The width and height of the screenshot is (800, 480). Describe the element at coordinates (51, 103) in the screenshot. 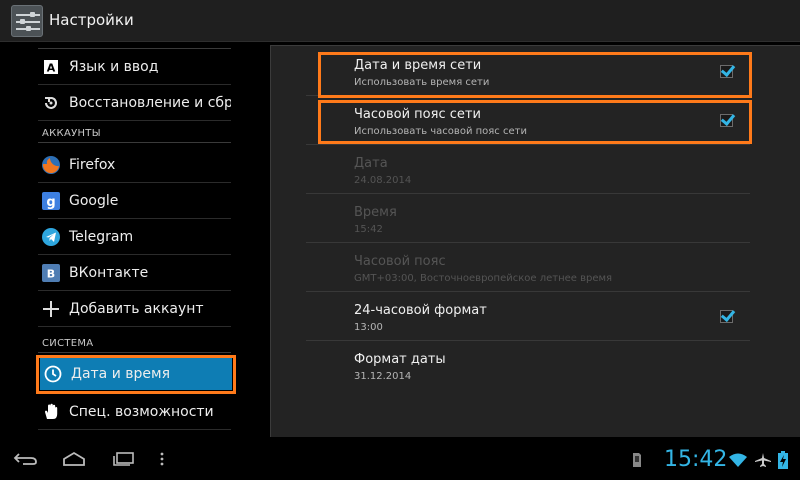

I see `restore-icon` at that location.